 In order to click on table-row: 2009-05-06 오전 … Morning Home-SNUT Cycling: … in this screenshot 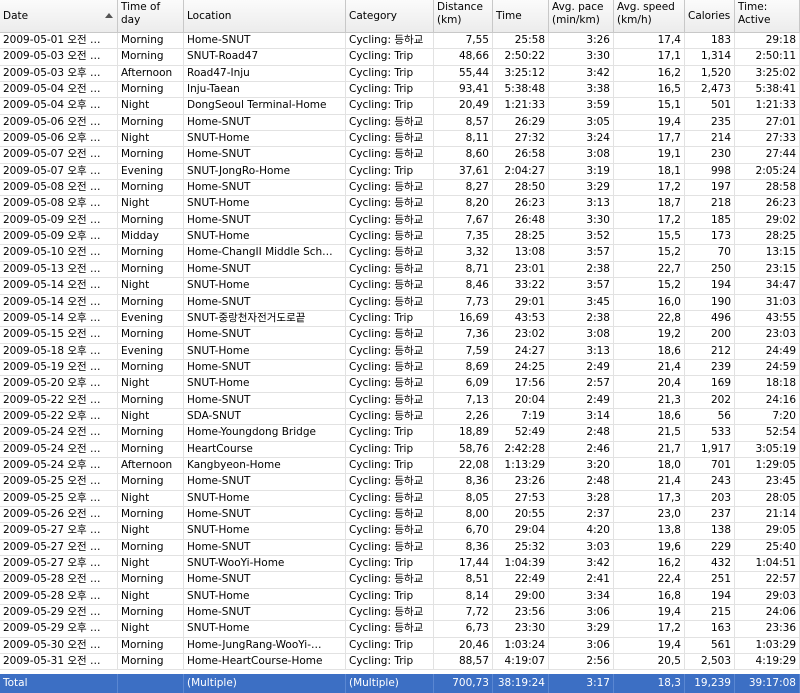, I will do `click(400, 123)`.